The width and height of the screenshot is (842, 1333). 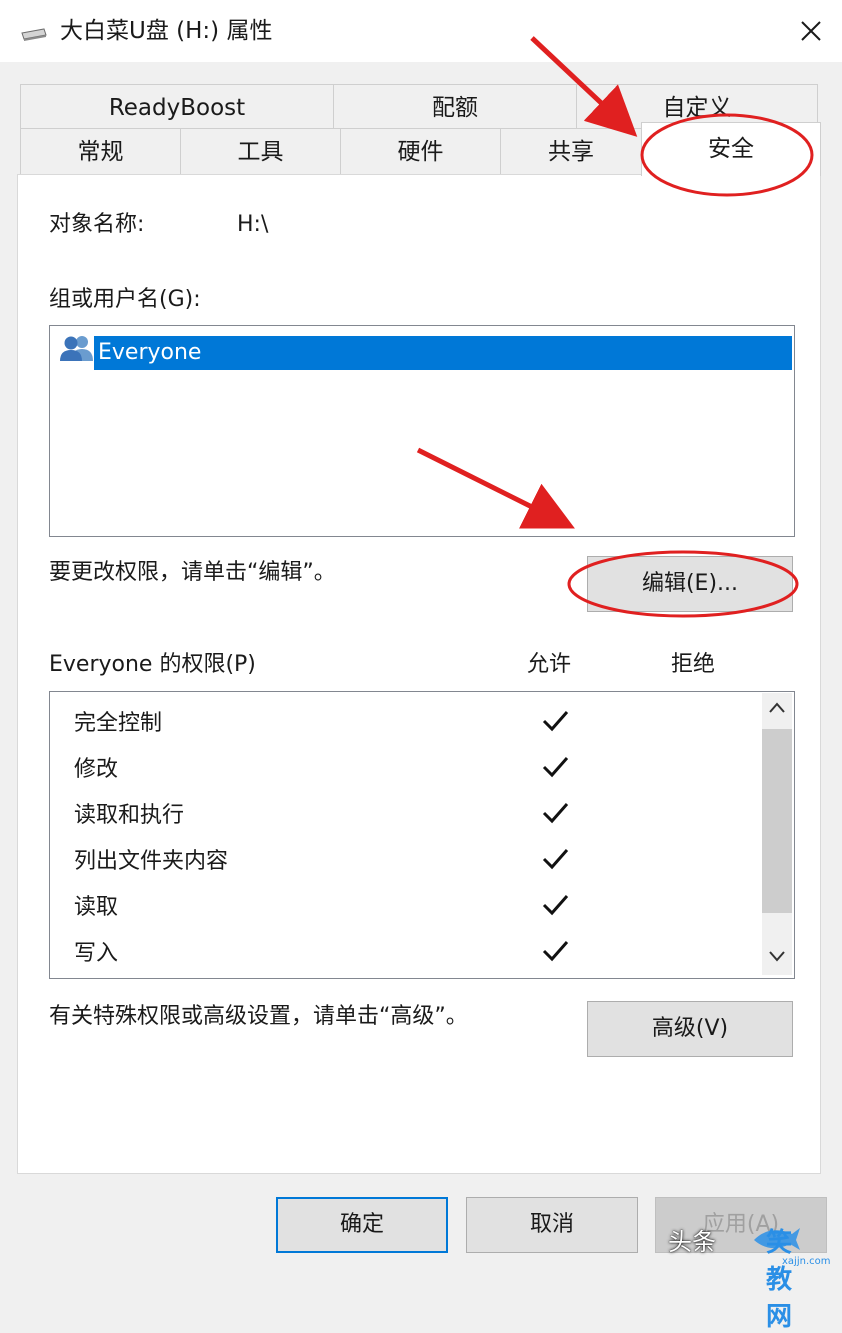 What do you see at coordinates (77, 350) in the screenshot?
I see `users-icon` at bounding box center [77, 350].